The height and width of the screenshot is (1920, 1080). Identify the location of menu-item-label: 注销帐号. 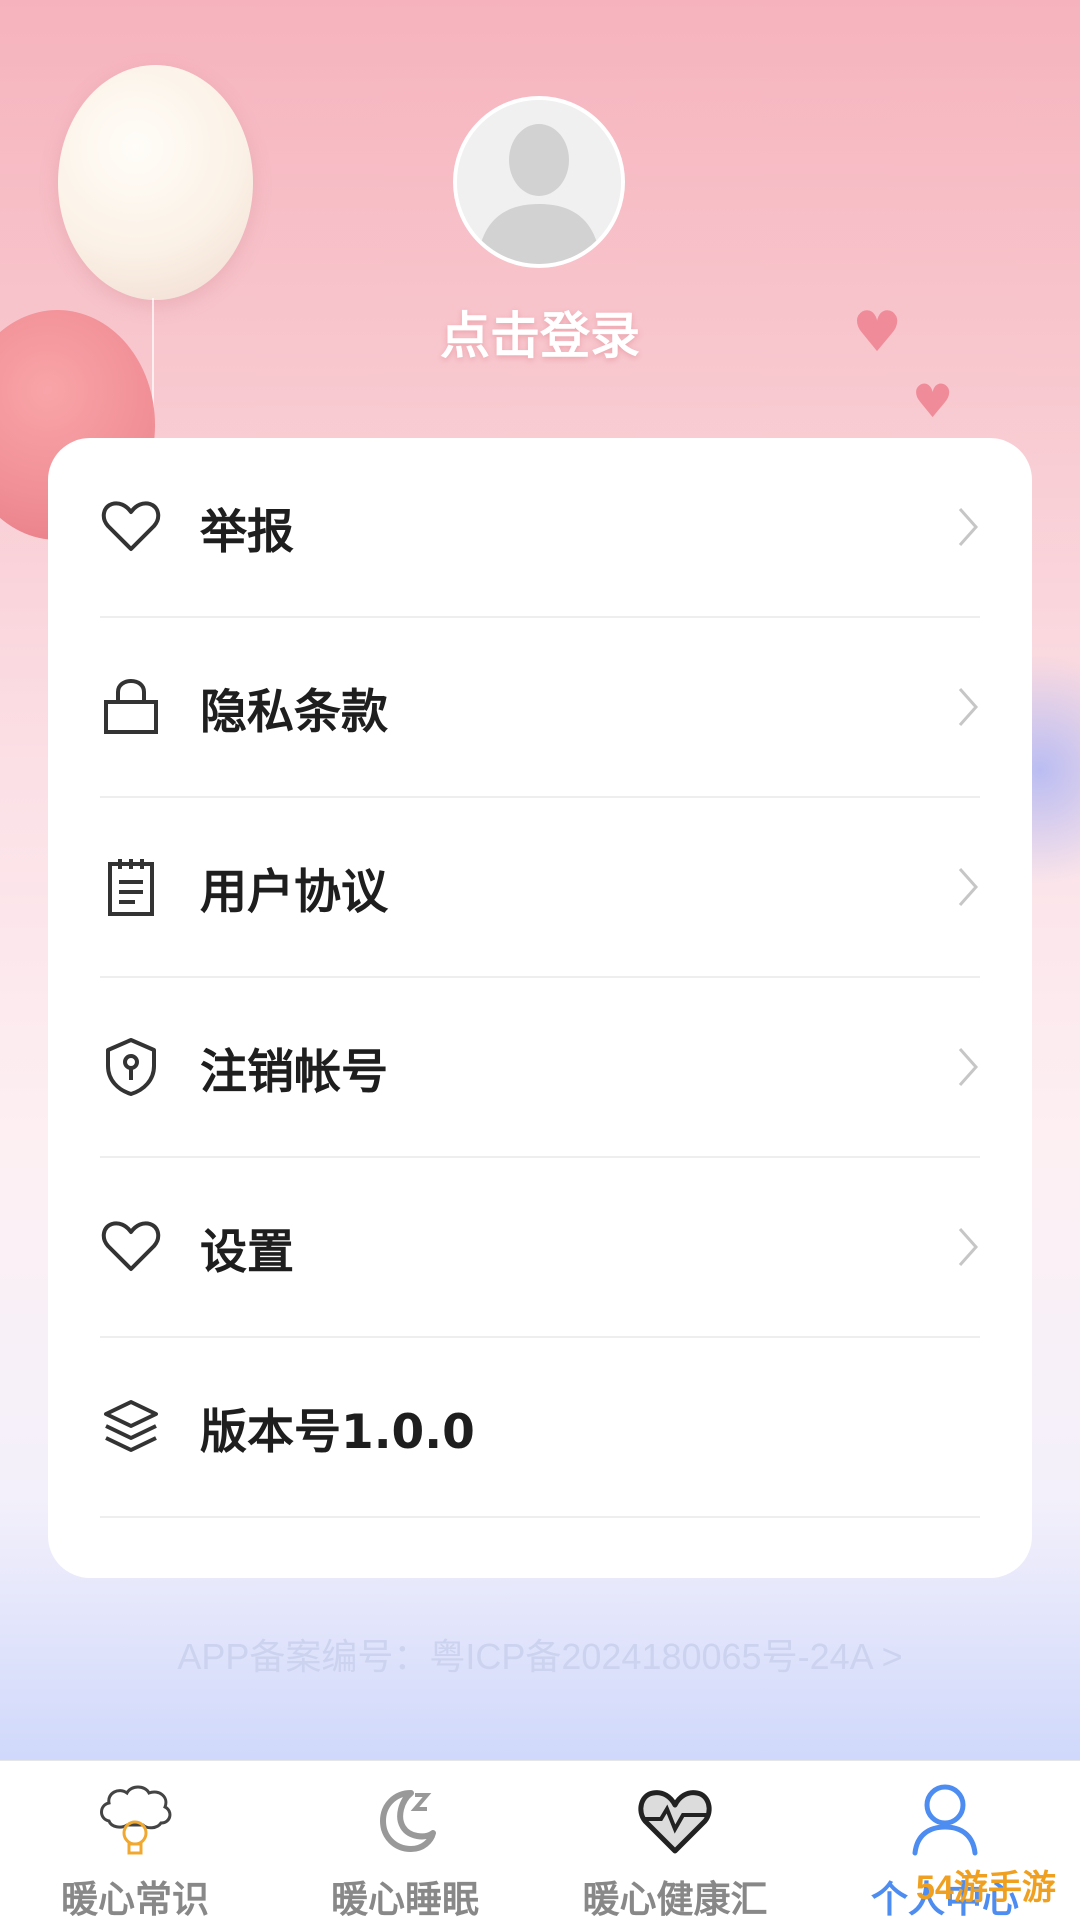
(294, 1072).